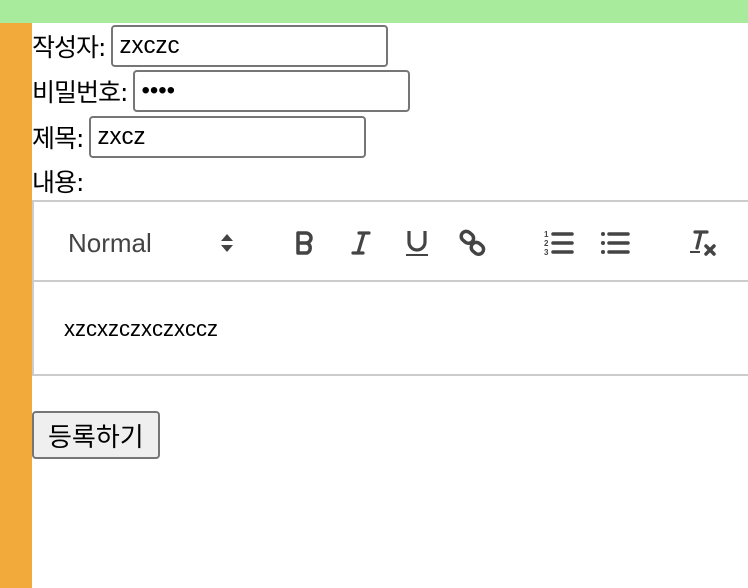 This screenshot has width=748, height=588. I want to click on content-label: 내용:, so click(58, 182).